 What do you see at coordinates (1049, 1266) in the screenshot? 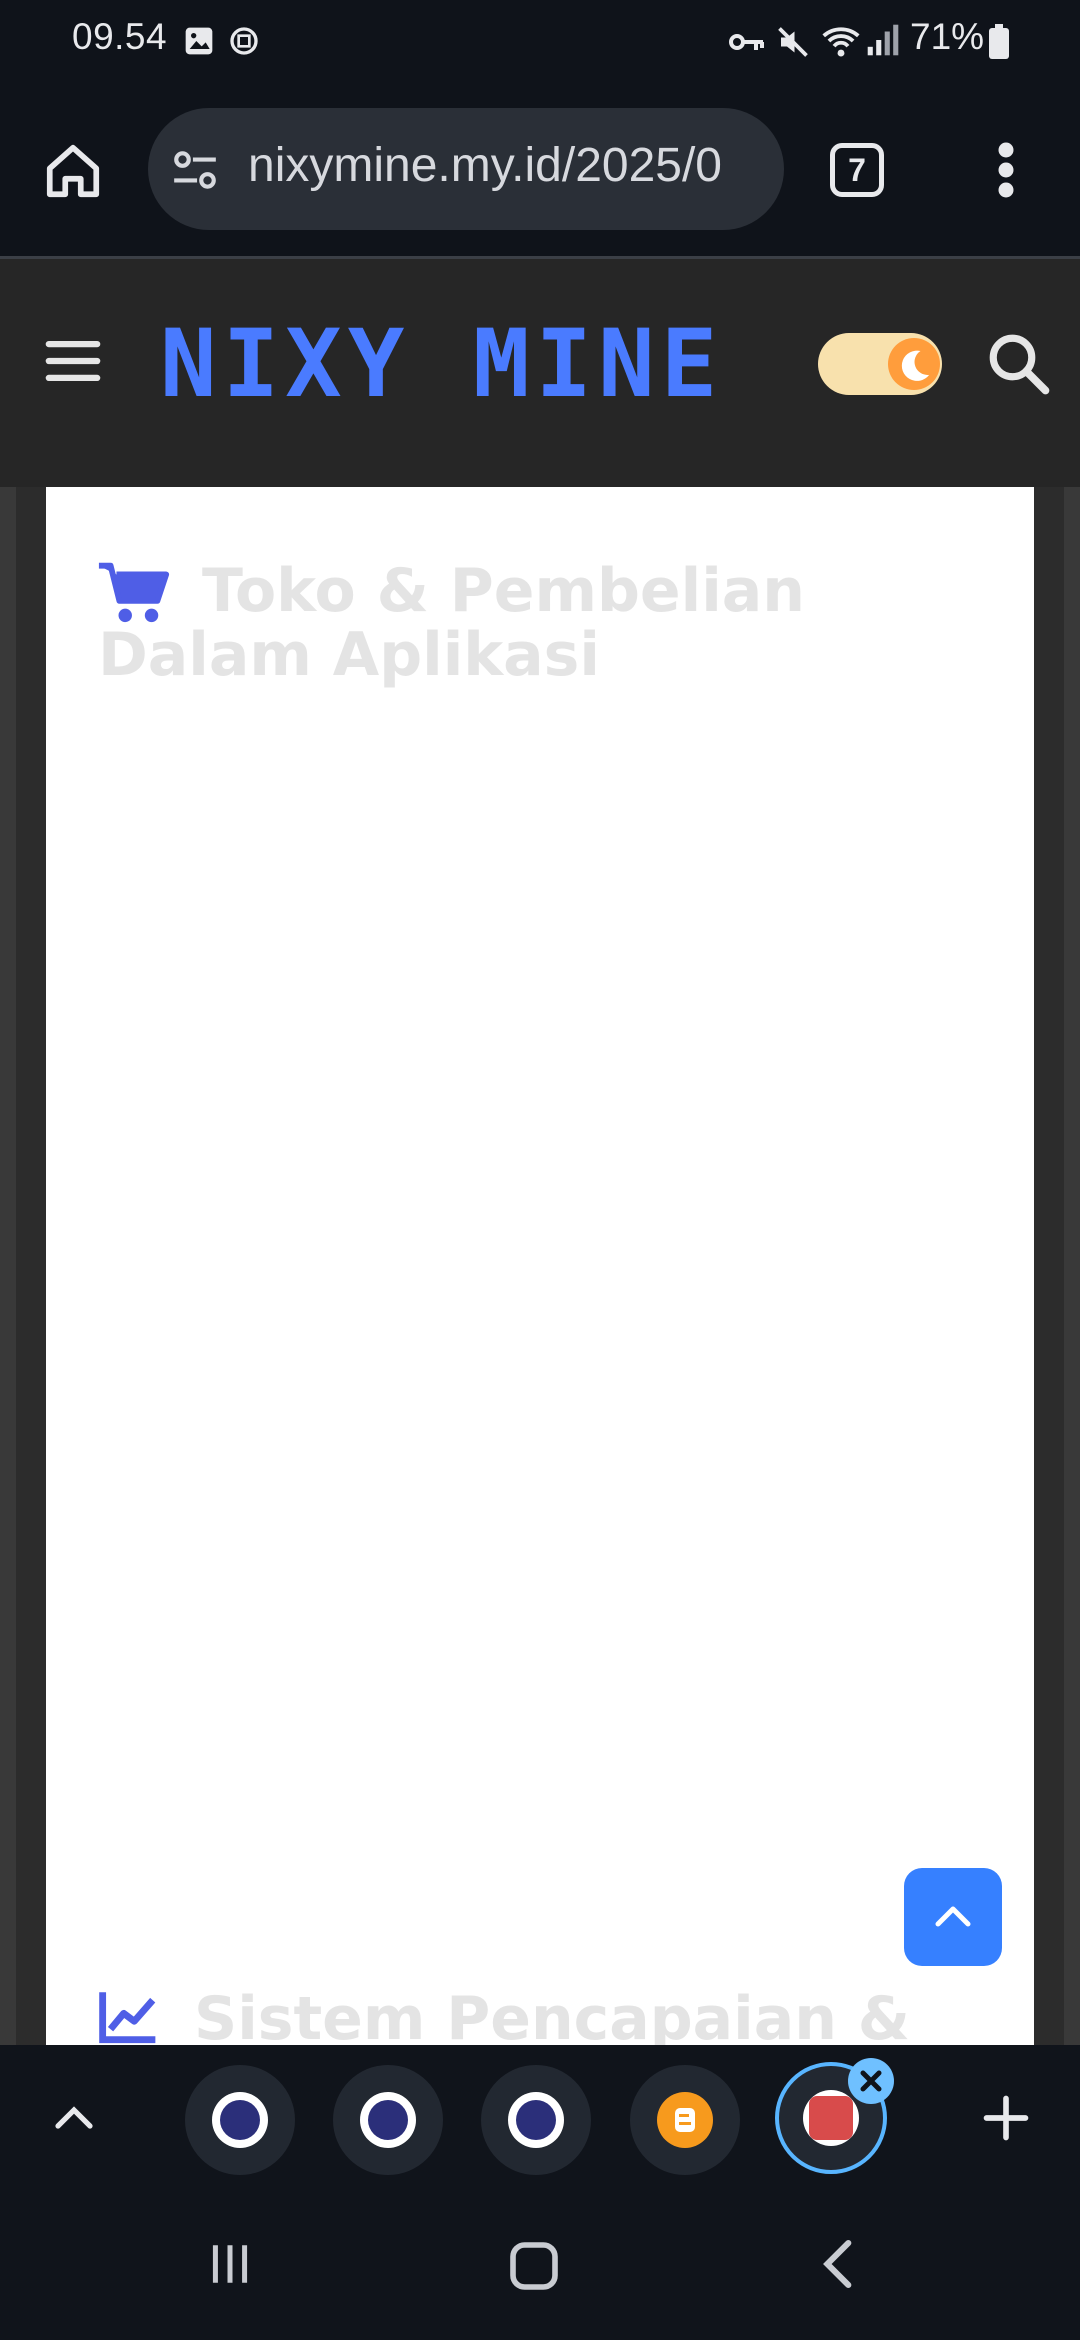
I see `content-gutter-right` at bounding box center [1049, 1266].